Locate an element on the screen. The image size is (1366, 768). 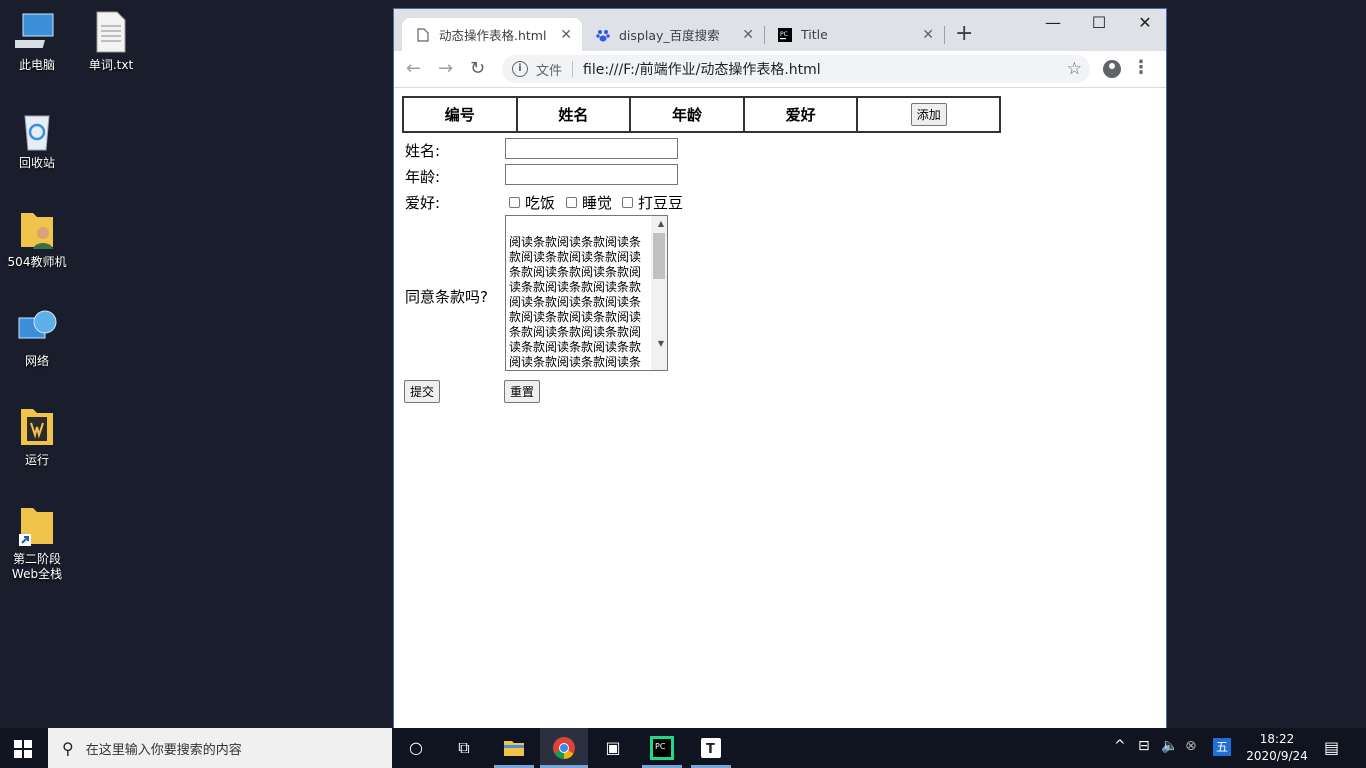
age-input is located at coordinates (591, 174).